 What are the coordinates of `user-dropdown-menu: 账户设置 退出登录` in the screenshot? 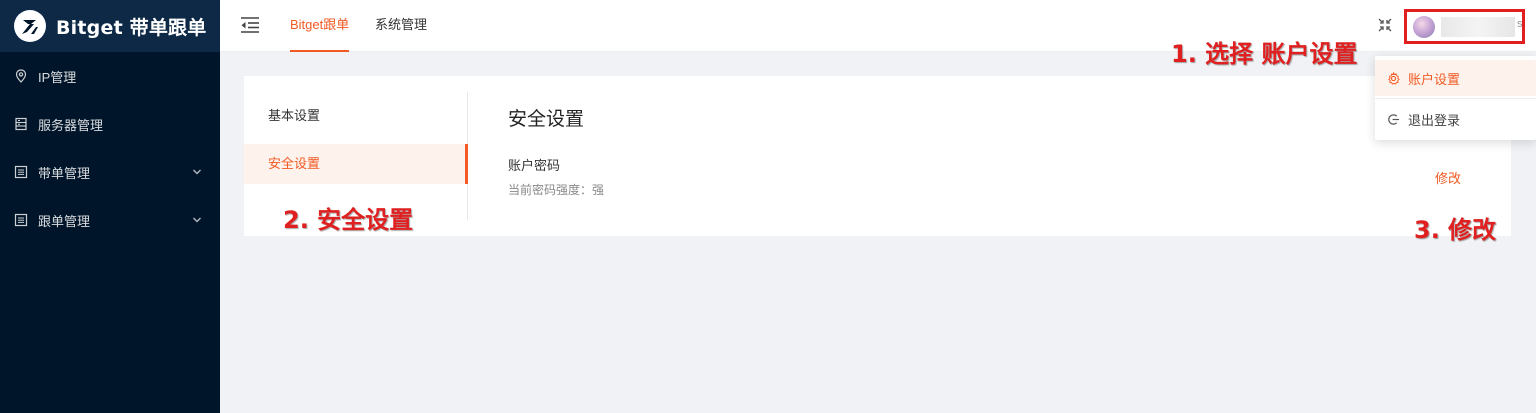 It's located at (1455, 98).